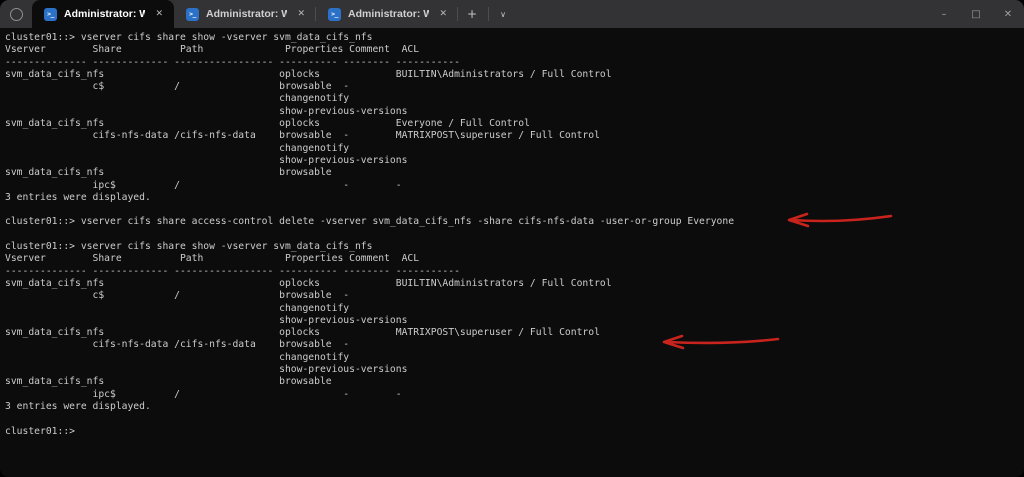 Image resolution: width=1024 pixels, height=477 pixels. I want to click on terminal-line: cifs-nfs-data /cifs-nfs-data browsable -, so click(177, 345).